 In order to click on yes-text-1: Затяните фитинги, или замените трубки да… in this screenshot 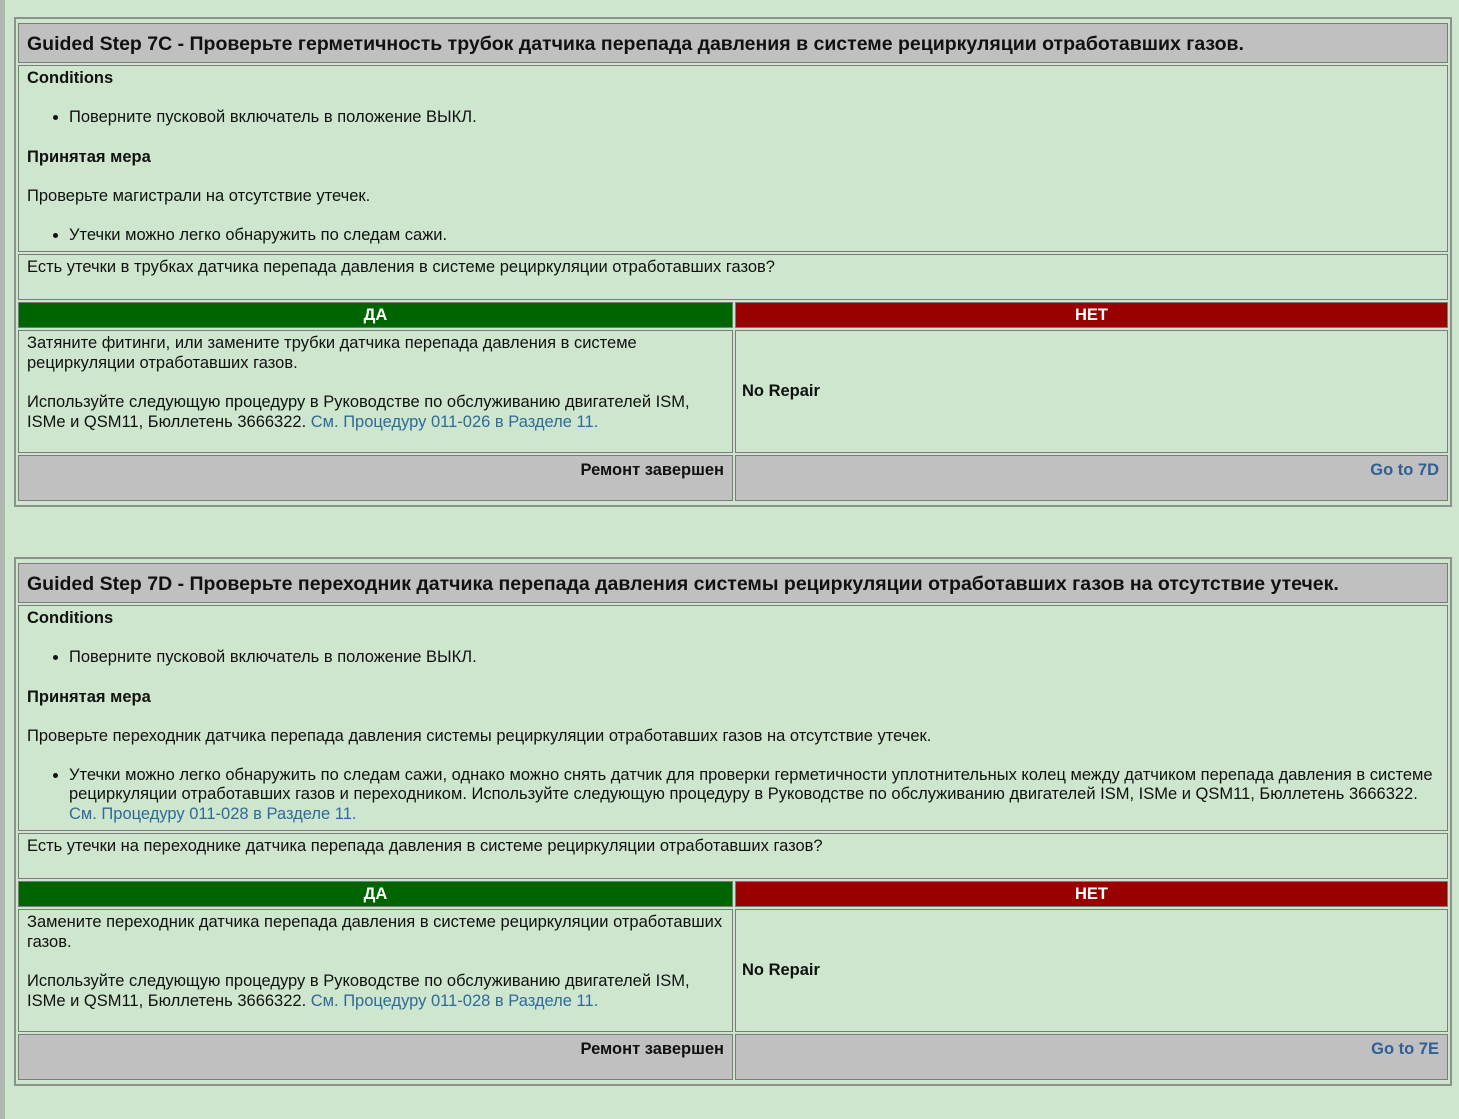, I will do `click(332, 353)`.